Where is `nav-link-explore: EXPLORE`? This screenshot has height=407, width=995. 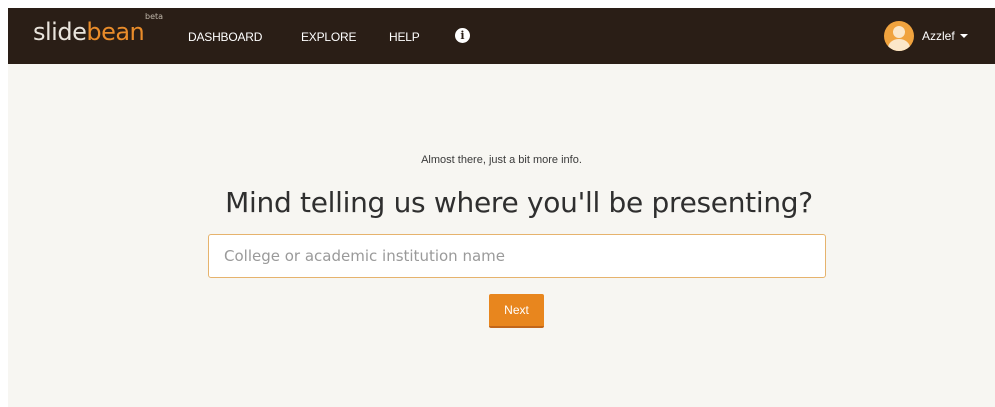 nav-link-explore: EXPLORE is located at coordinates (328, 37).